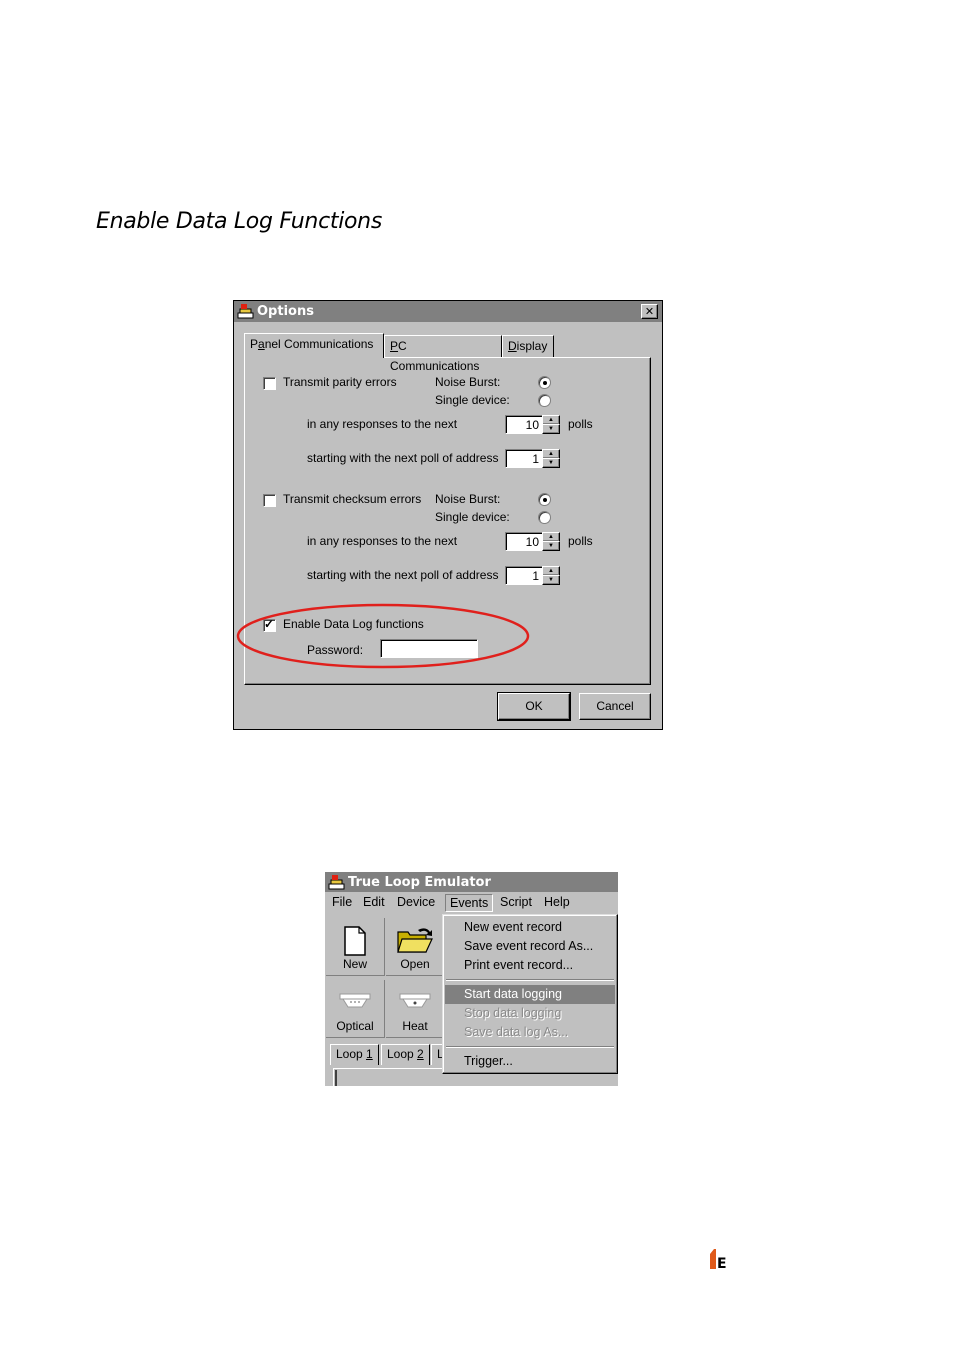 This screenshot has height=1350, width=954. I want to click on parity-checkbox, so click(269, 383).